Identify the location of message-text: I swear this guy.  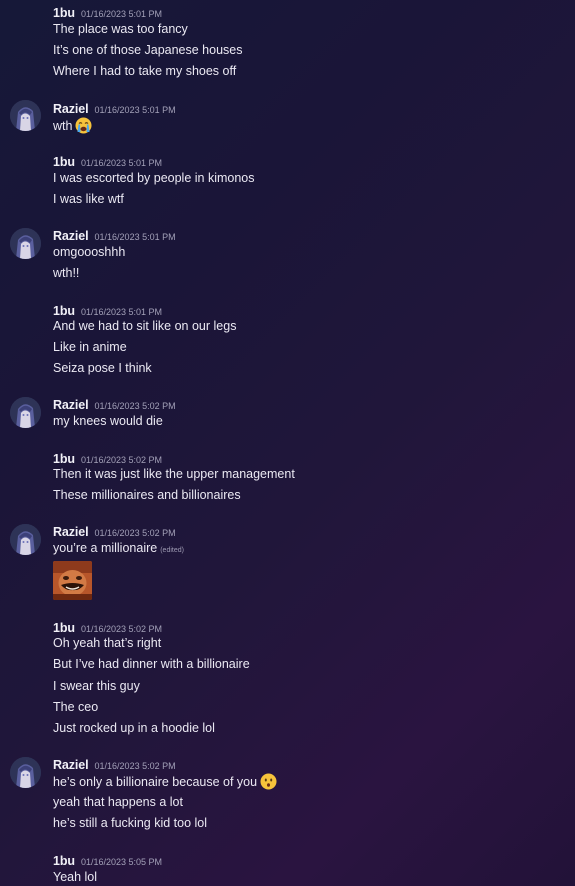
(96, 686).